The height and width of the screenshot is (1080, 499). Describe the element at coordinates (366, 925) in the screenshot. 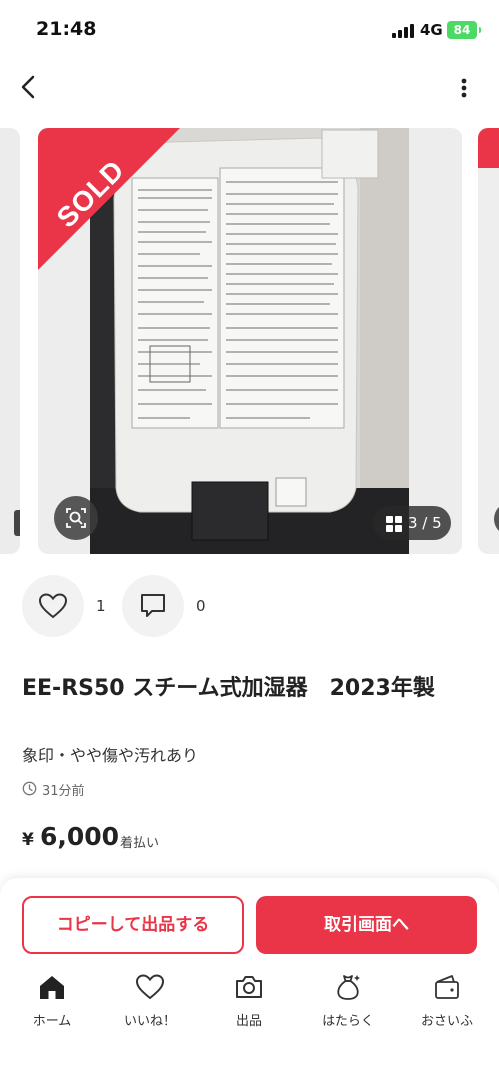

I see `transaction-screen-button: 取引画面へ` at that location.